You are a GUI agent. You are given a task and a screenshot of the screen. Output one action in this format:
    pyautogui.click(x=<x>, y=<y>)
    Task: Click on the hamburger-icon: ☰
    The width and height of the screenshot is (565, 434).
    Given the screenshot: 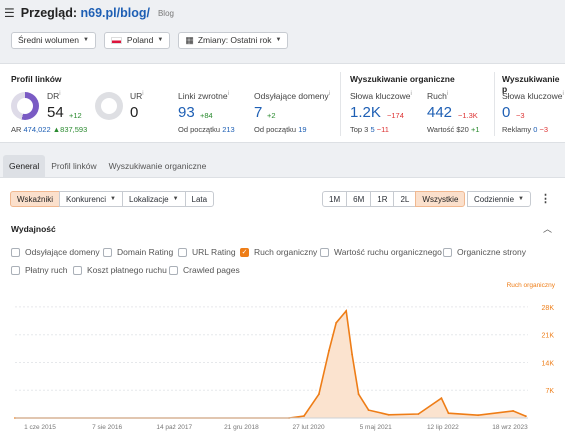 What is the action you would take?
    pyautogui.click(x=9, y=13)
    